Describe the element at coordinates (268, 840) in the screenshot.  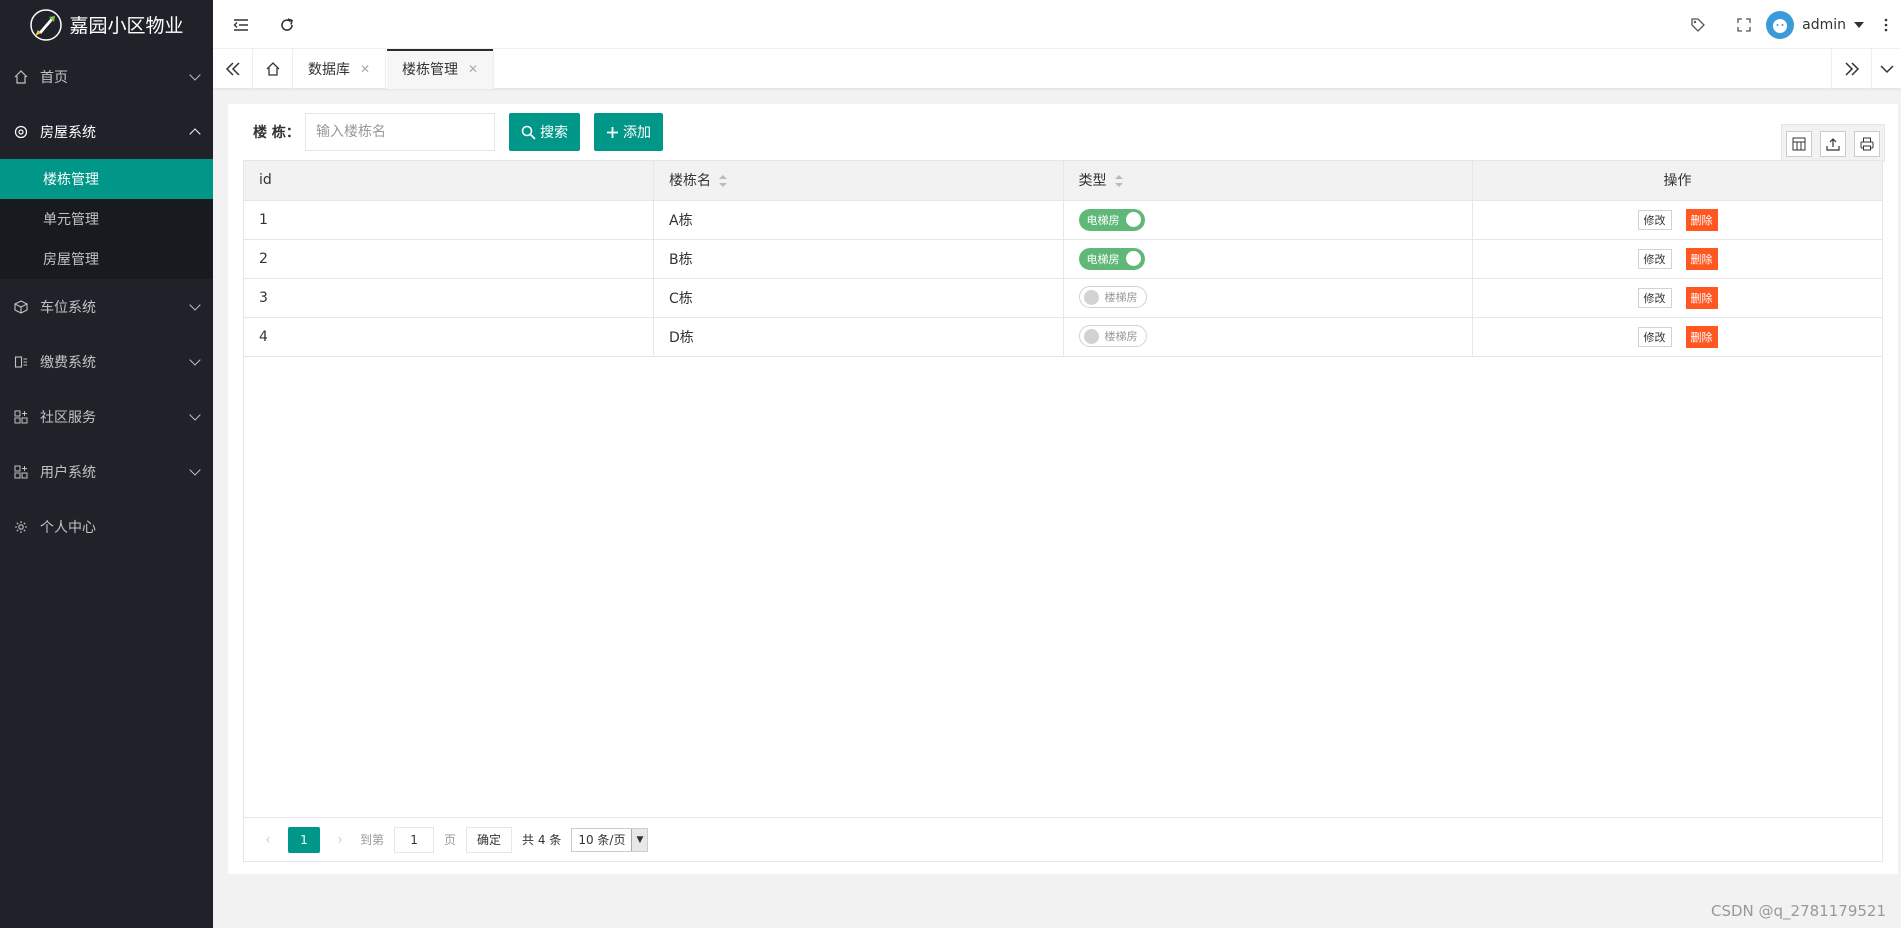
I see `prev-page-button: ‹` at that location.